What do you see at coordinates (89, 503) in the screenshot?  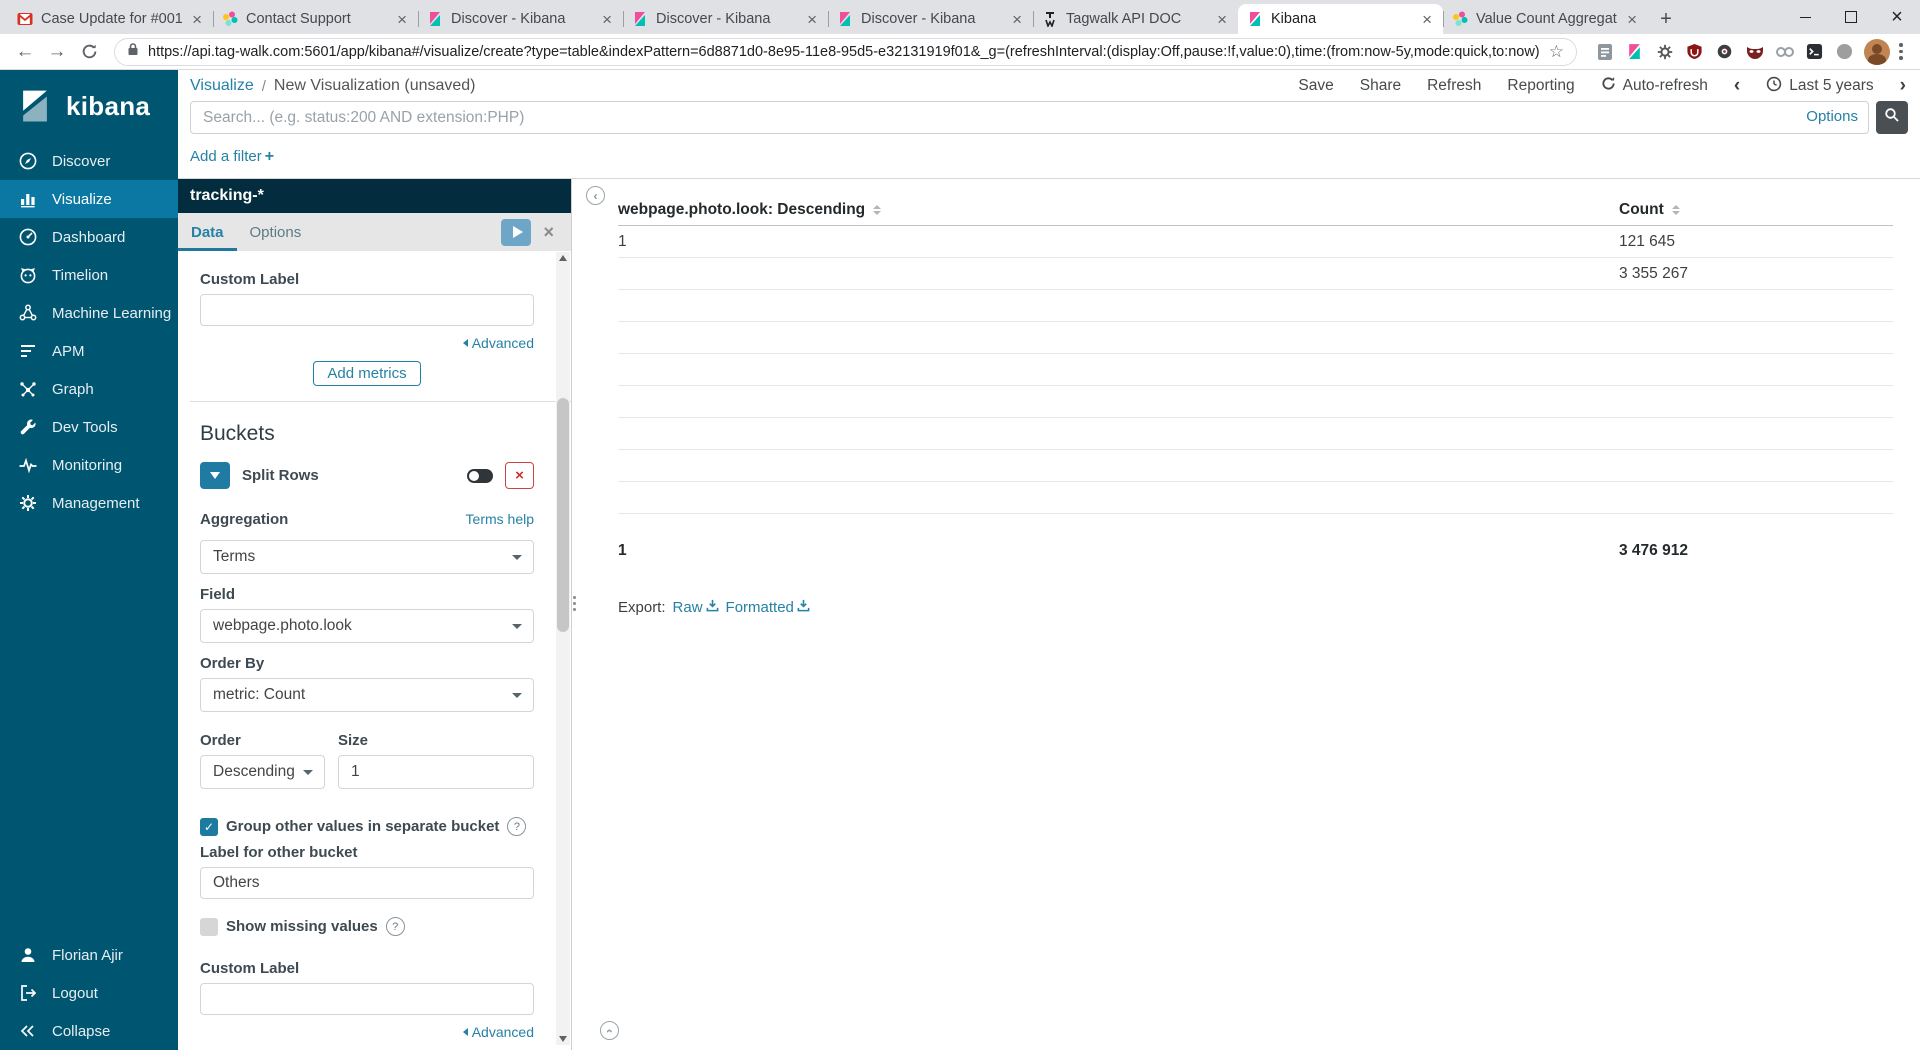 I see `sidebar-item-management: Management` at bounding box center [89, 503].